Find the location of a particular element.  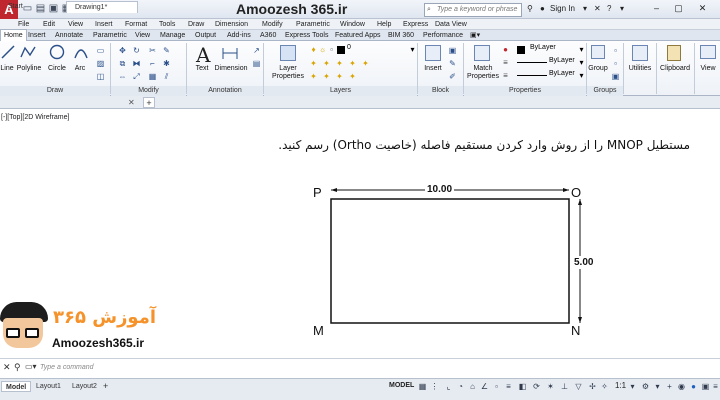

width-dimension-text: 10.00 is located at coordinates (440, 189).